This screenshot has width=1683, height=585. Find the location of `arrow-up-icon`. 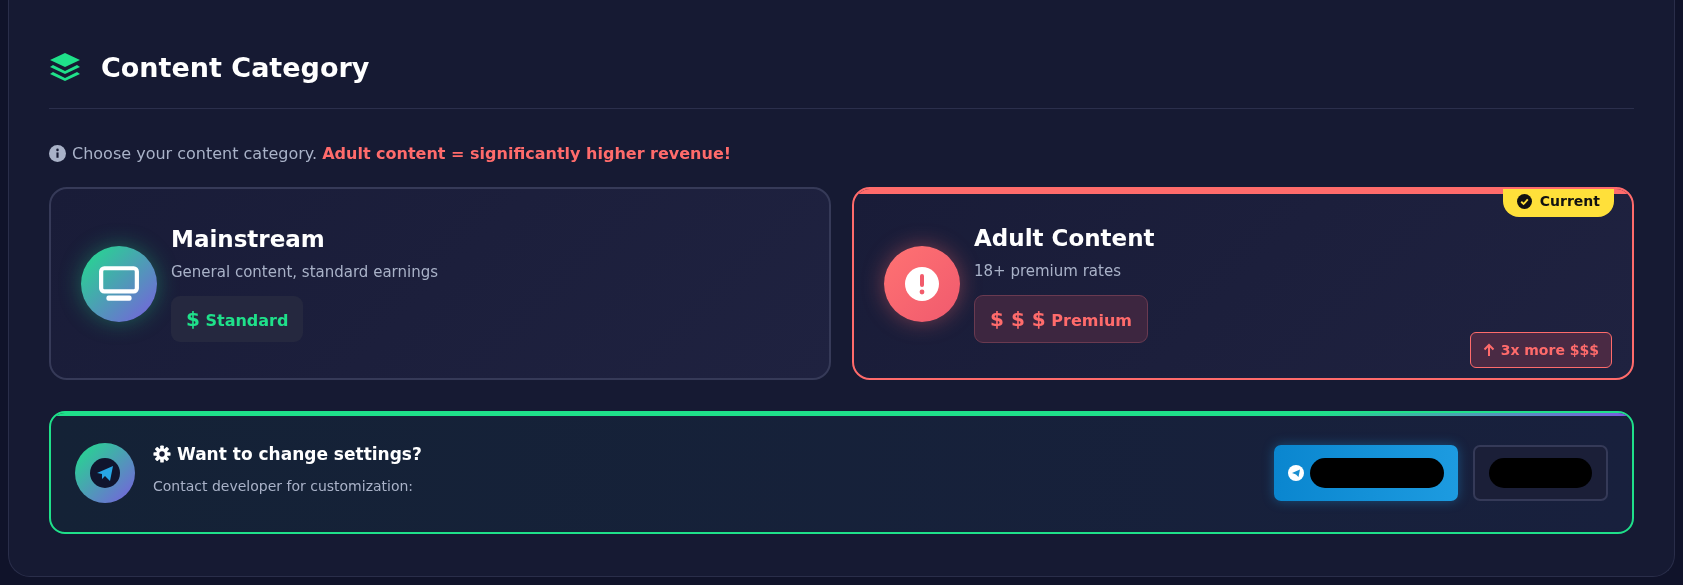

arrow-up-icon is located at coordinates (1488, 350).